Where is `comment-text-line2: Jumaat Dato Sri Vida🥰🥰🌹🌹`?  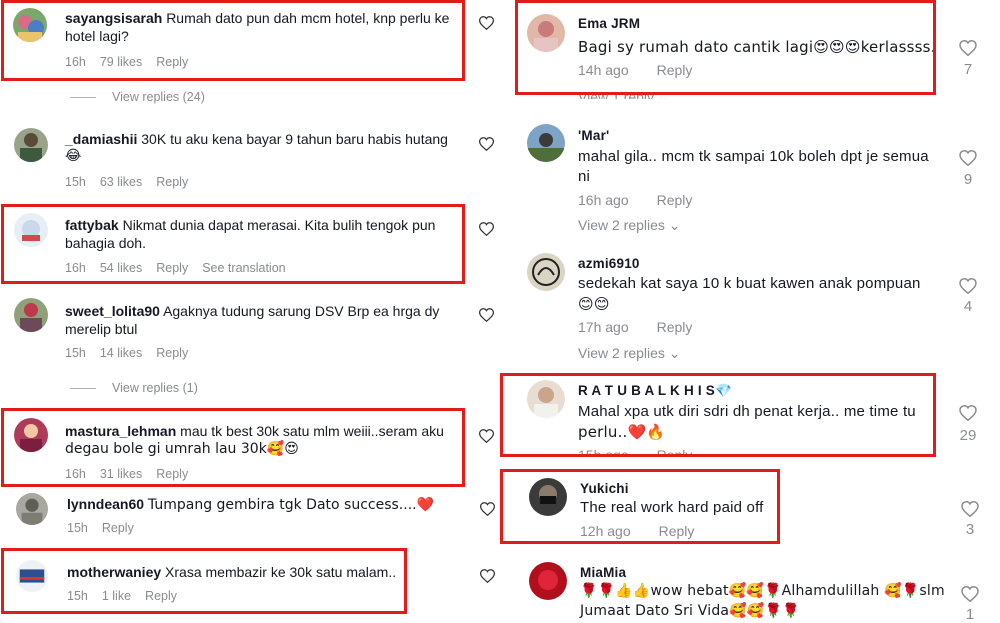 comment-text-line2: Jumaat Dato Sri Vida🥰🥰🌹🌹 is located at coordinates (690, 611).